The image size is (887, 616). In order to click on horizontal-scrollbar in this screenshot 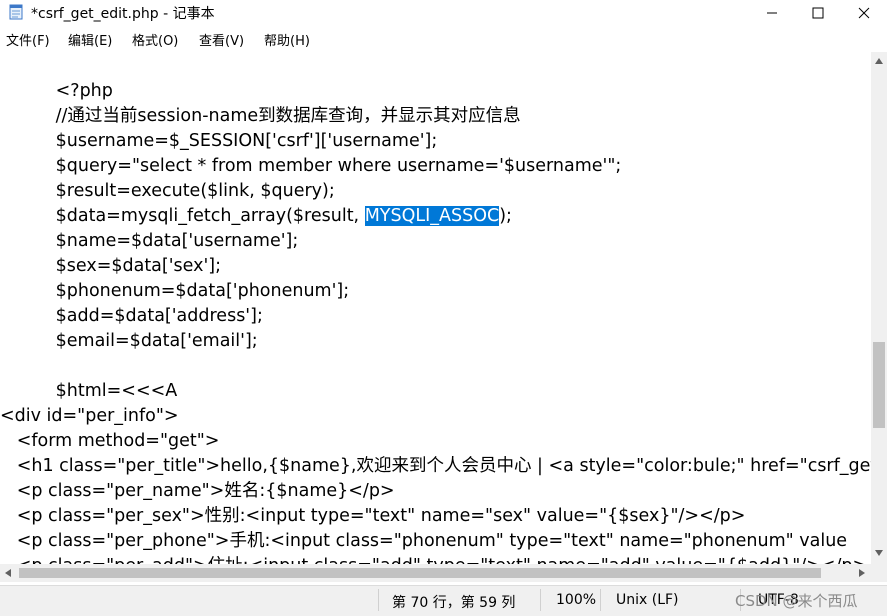, I will do `click(435, 573)`.